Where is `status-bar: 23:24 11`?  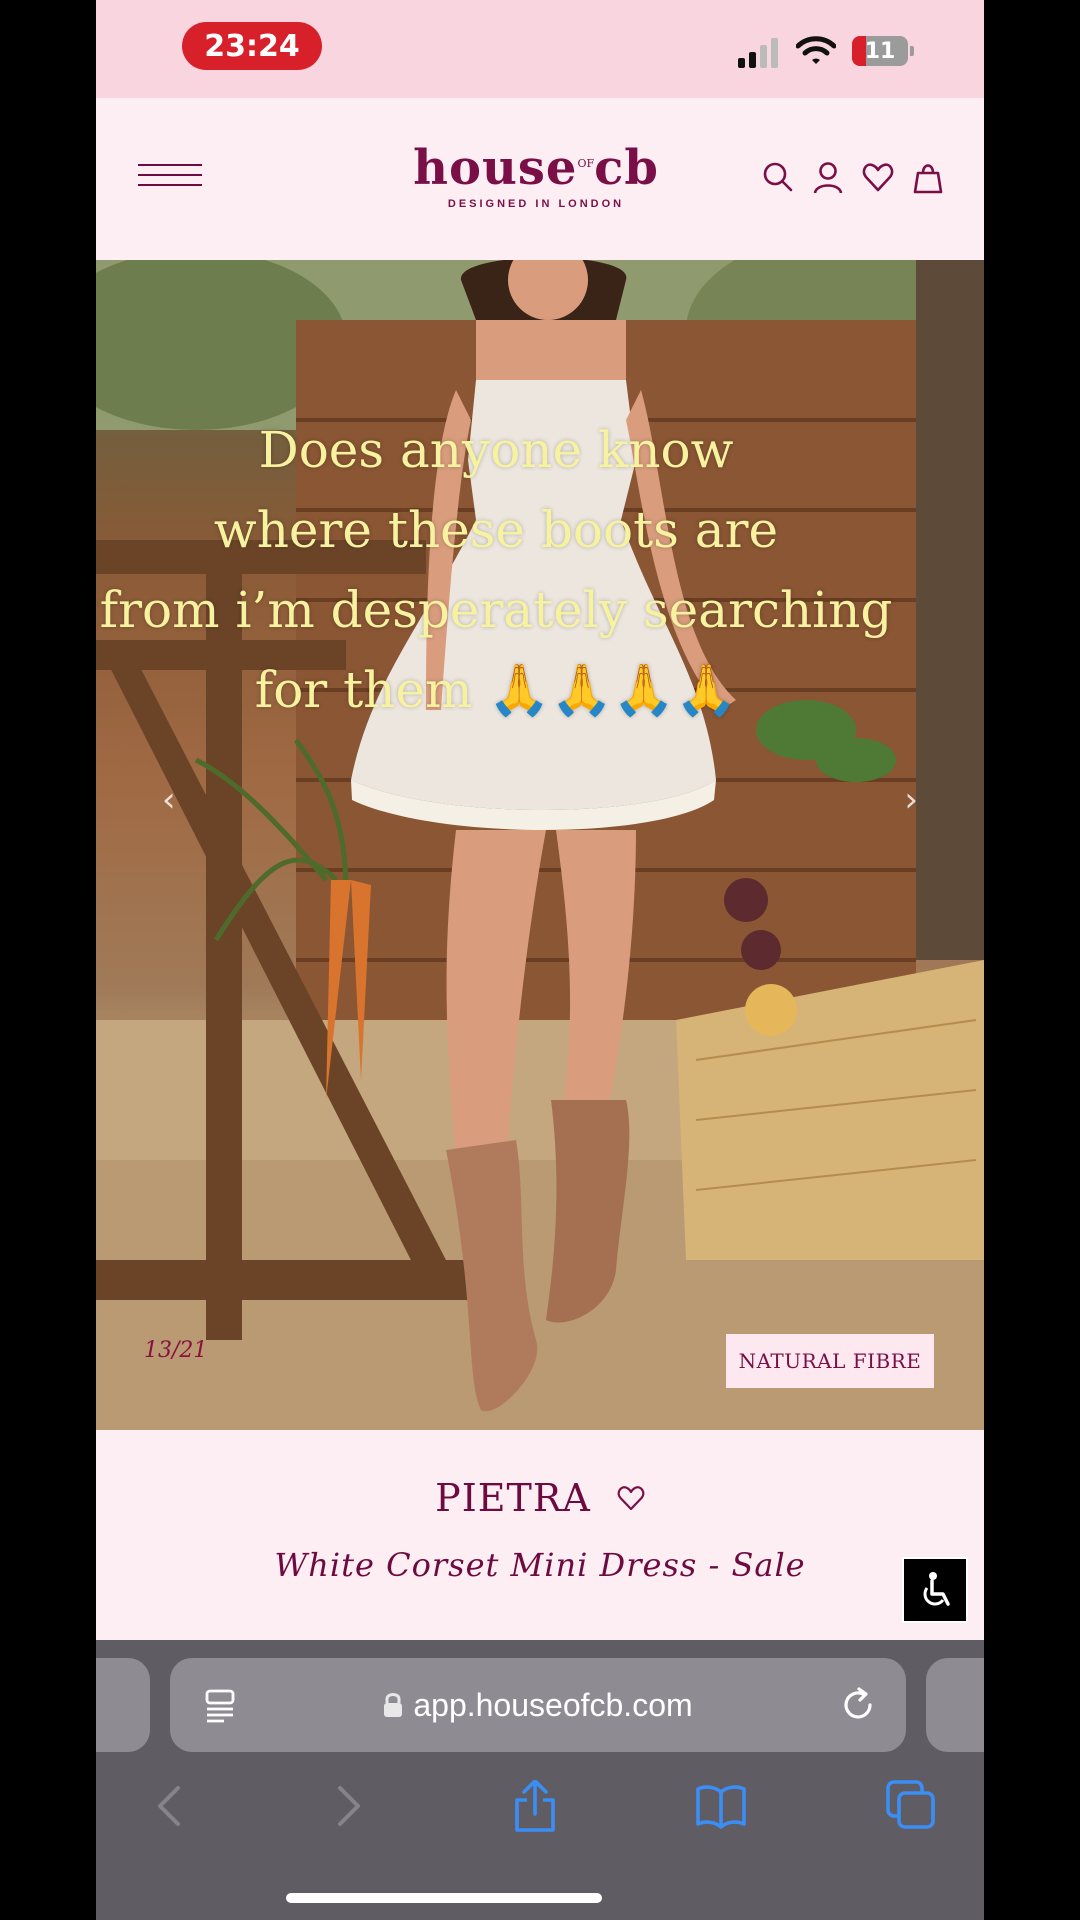
status-bar: 23:24 11 is located at coordinates (540, 49).